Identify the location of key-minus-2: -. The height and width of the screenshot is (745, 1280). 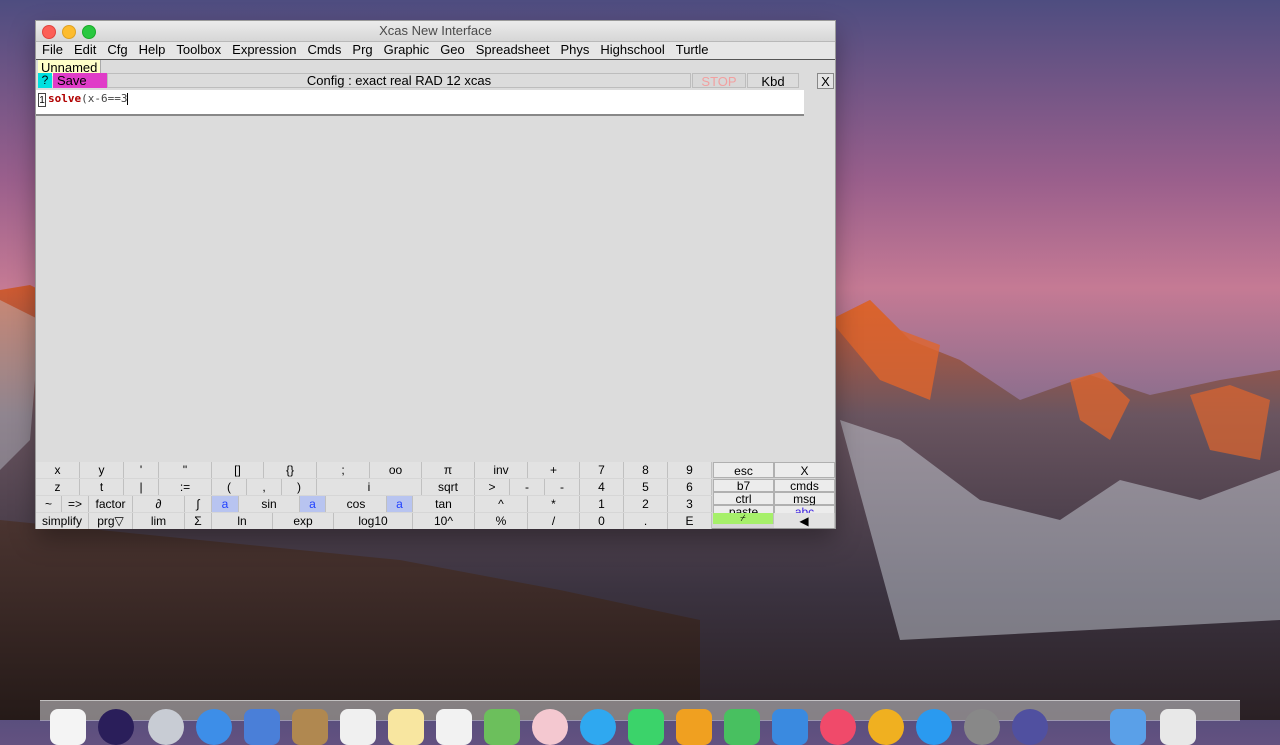
(562, 487).